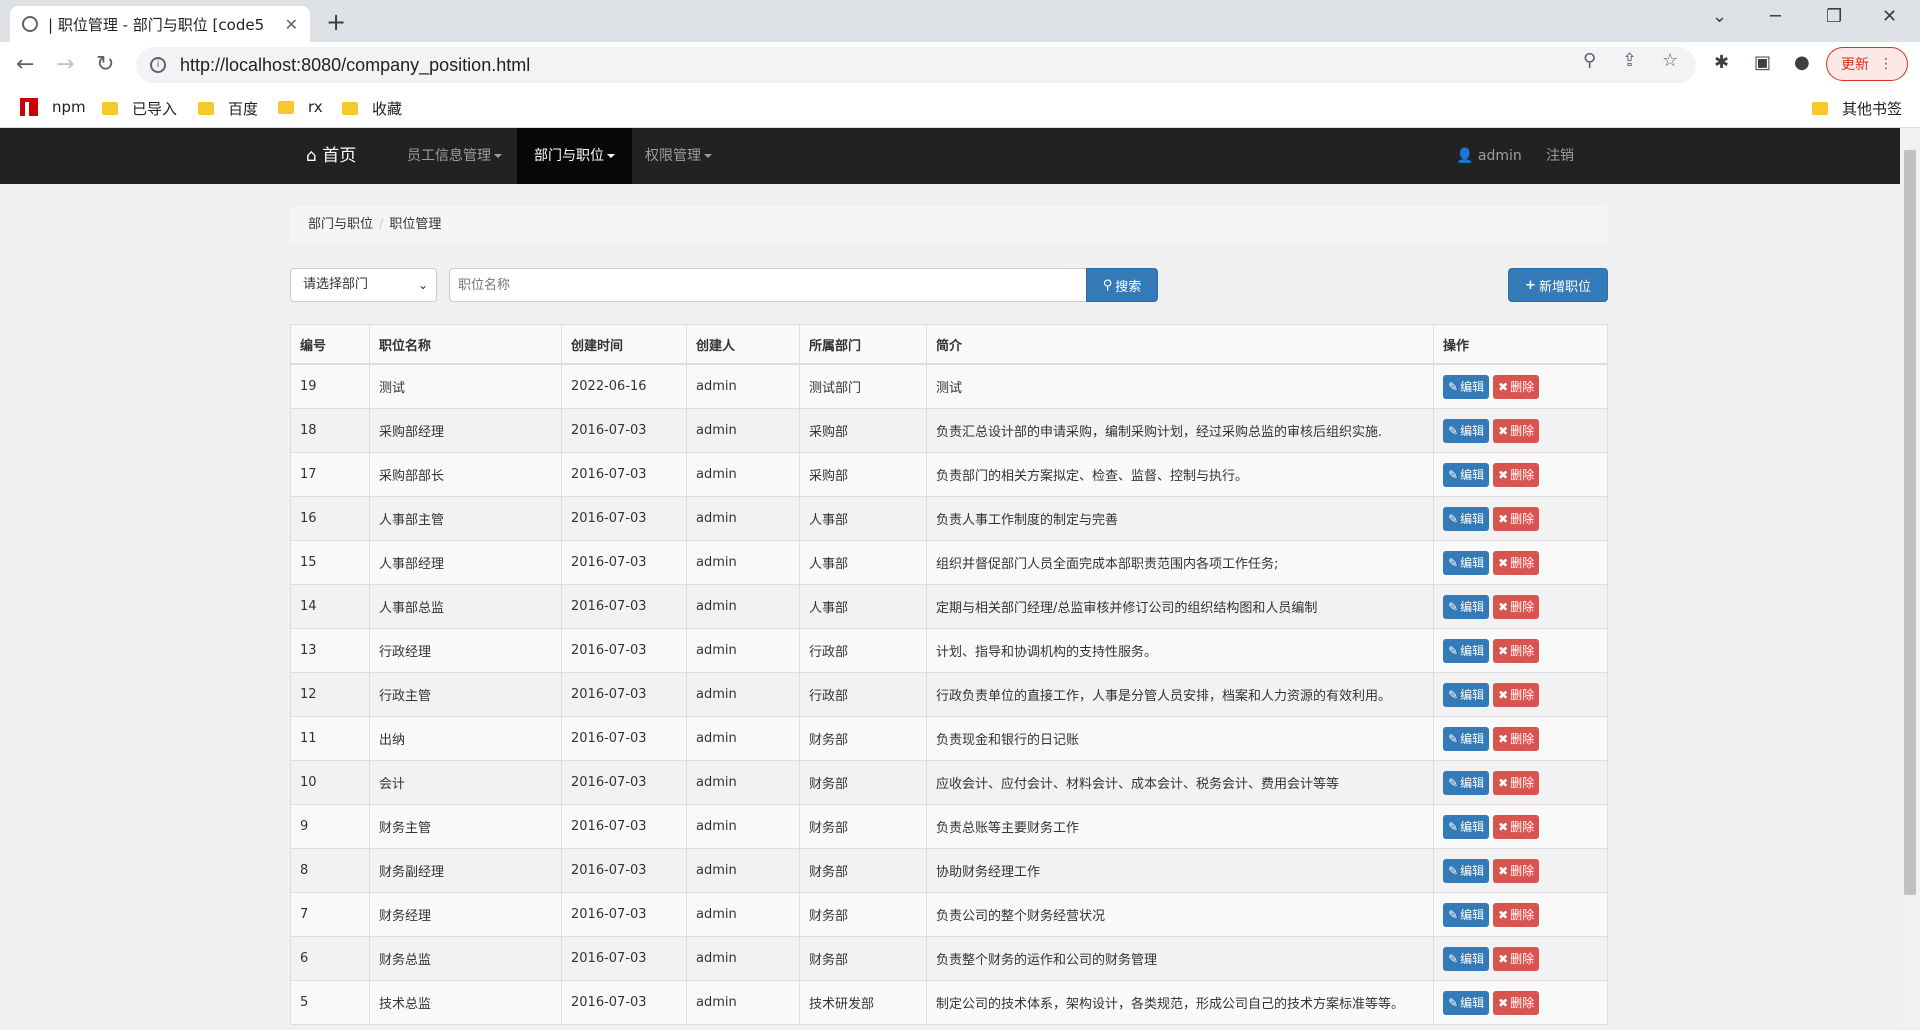  I want to click on bookmark-imported: 已导入, so click(139, 108).